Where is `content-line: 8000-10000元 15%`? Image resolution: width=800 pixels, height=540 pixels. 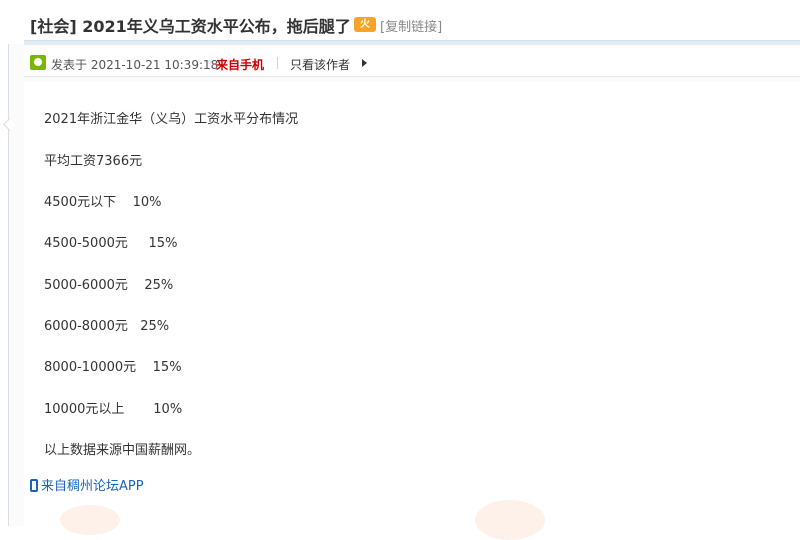 content-line: 8000-10000元 15% is located at coordinates (113, 367).